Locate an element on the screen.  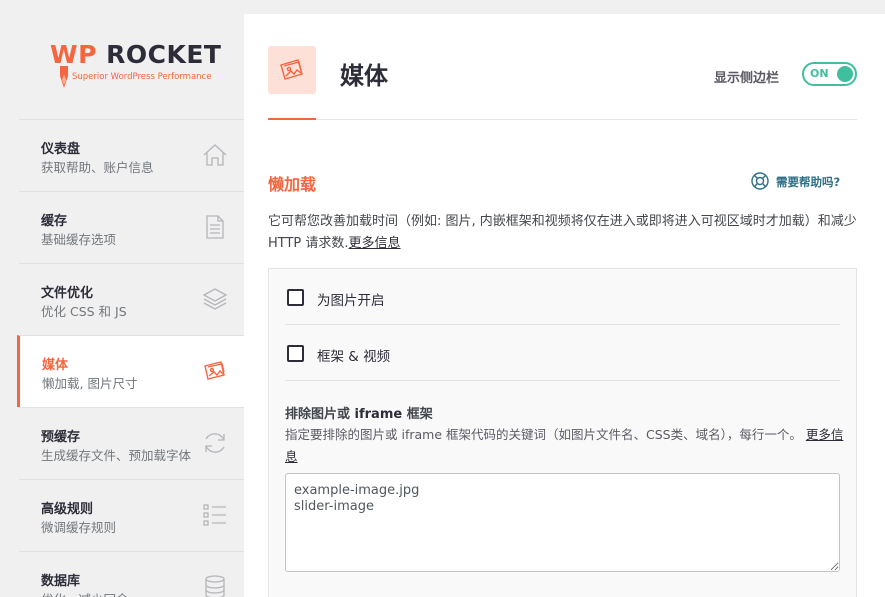
toggle-state-text: ON is located at coordinates (819, 73).